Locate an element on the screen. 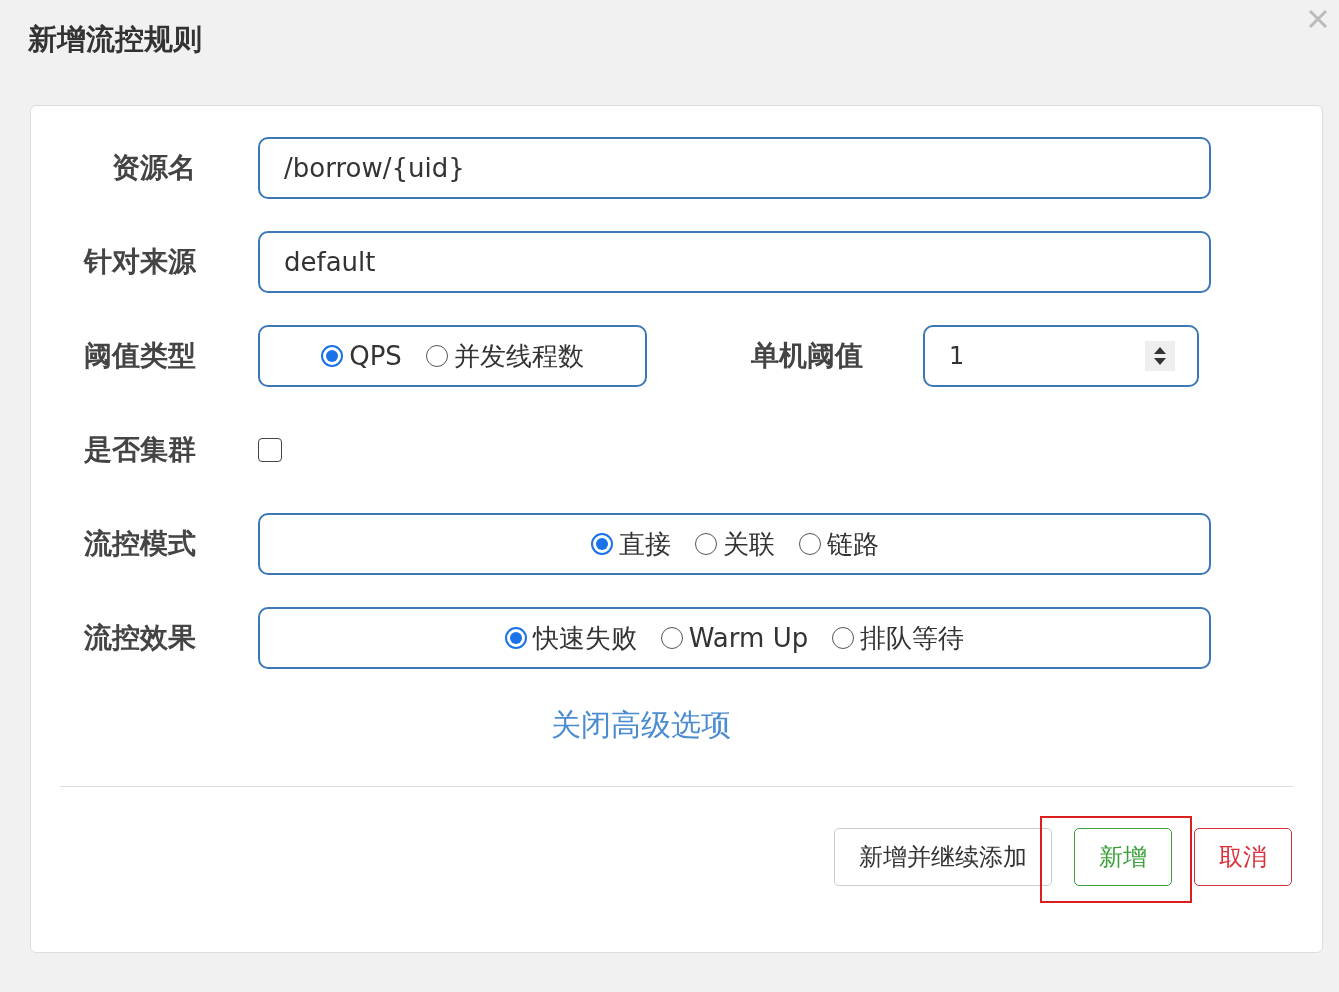 Image resolution: width=1339 pixels, height=992 pixels. cancel-button: 取消 is located at coordinates (1243, 857).